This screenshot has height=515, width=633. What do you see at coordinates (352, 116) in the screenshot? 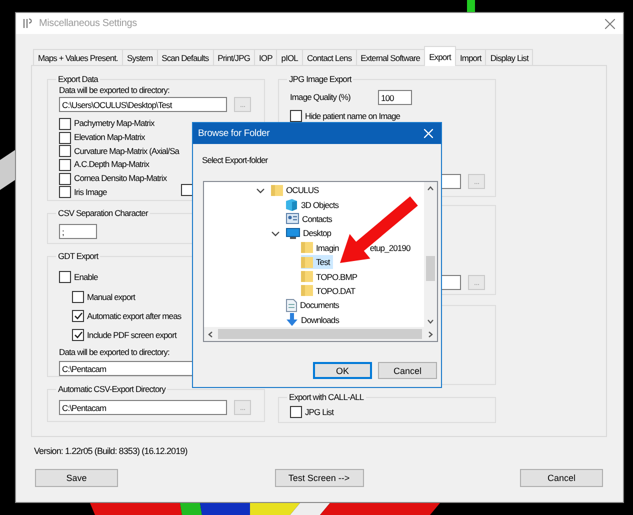
I see `checkbox-label: Hide patient name on Image` at bounding box center [352, 116].